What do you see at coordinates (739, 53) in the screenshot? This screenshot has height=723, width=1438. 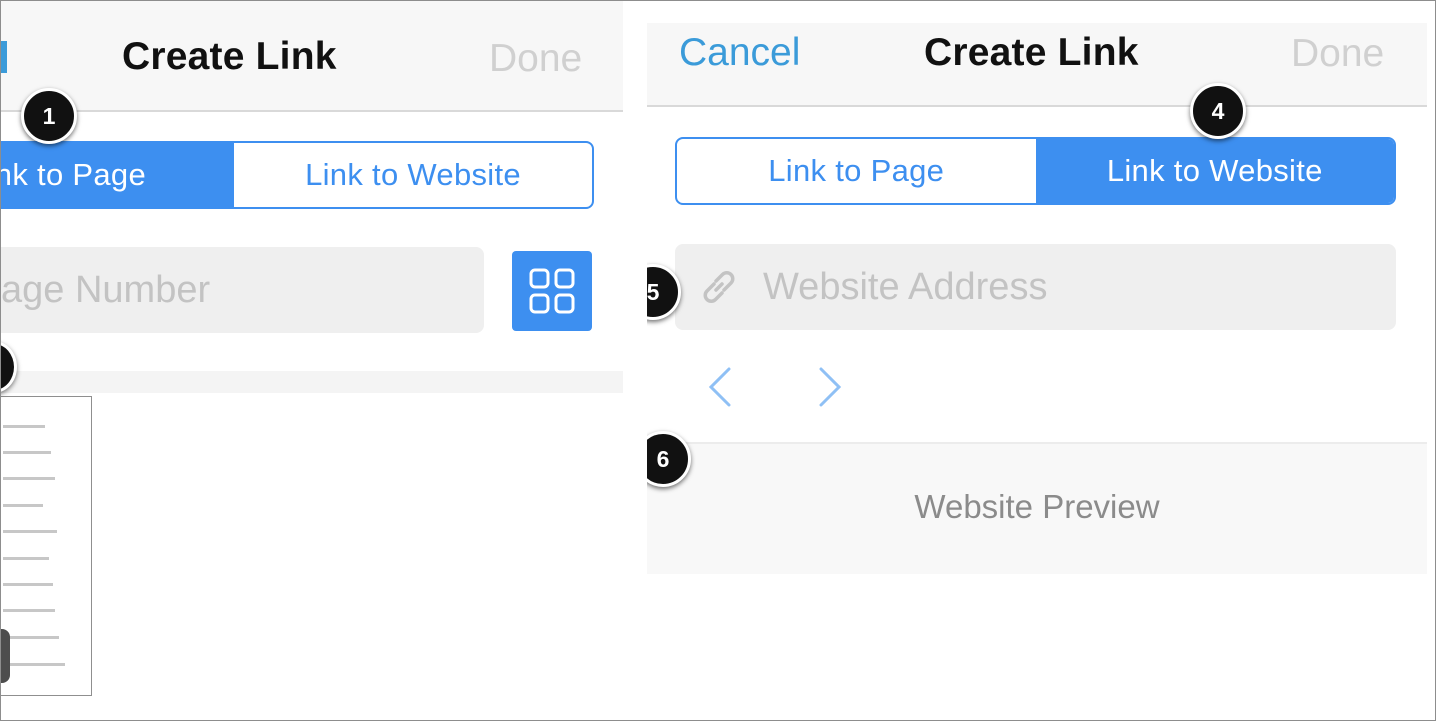 I see `cancel-button: Cancel` at bounding box center [739, 53].